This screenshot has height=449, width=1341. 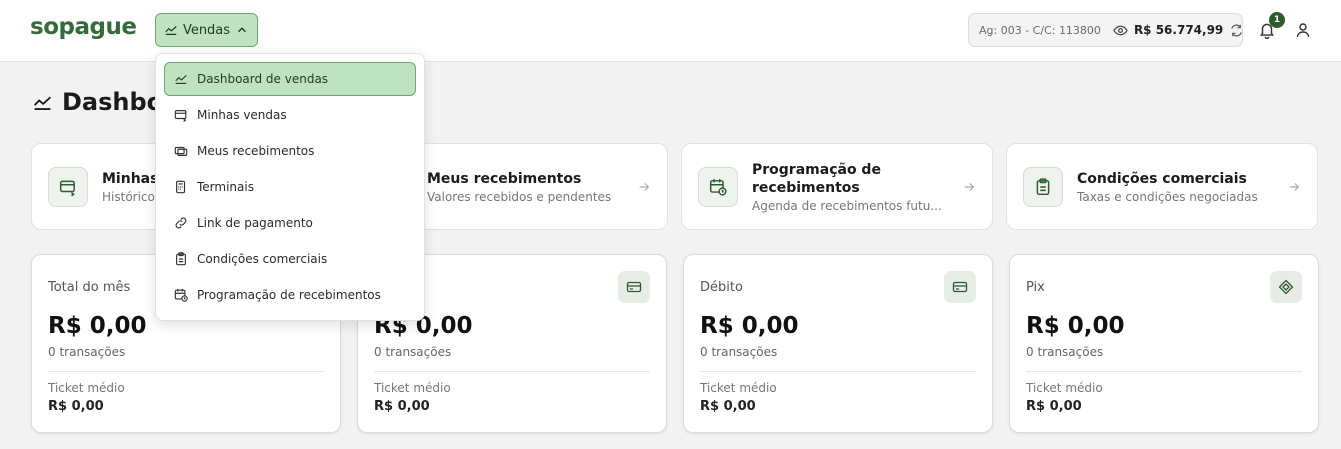 I want to click on menu-item-programacao-recebimentos: Programação de recebimentos, so click(x=290, y=295).